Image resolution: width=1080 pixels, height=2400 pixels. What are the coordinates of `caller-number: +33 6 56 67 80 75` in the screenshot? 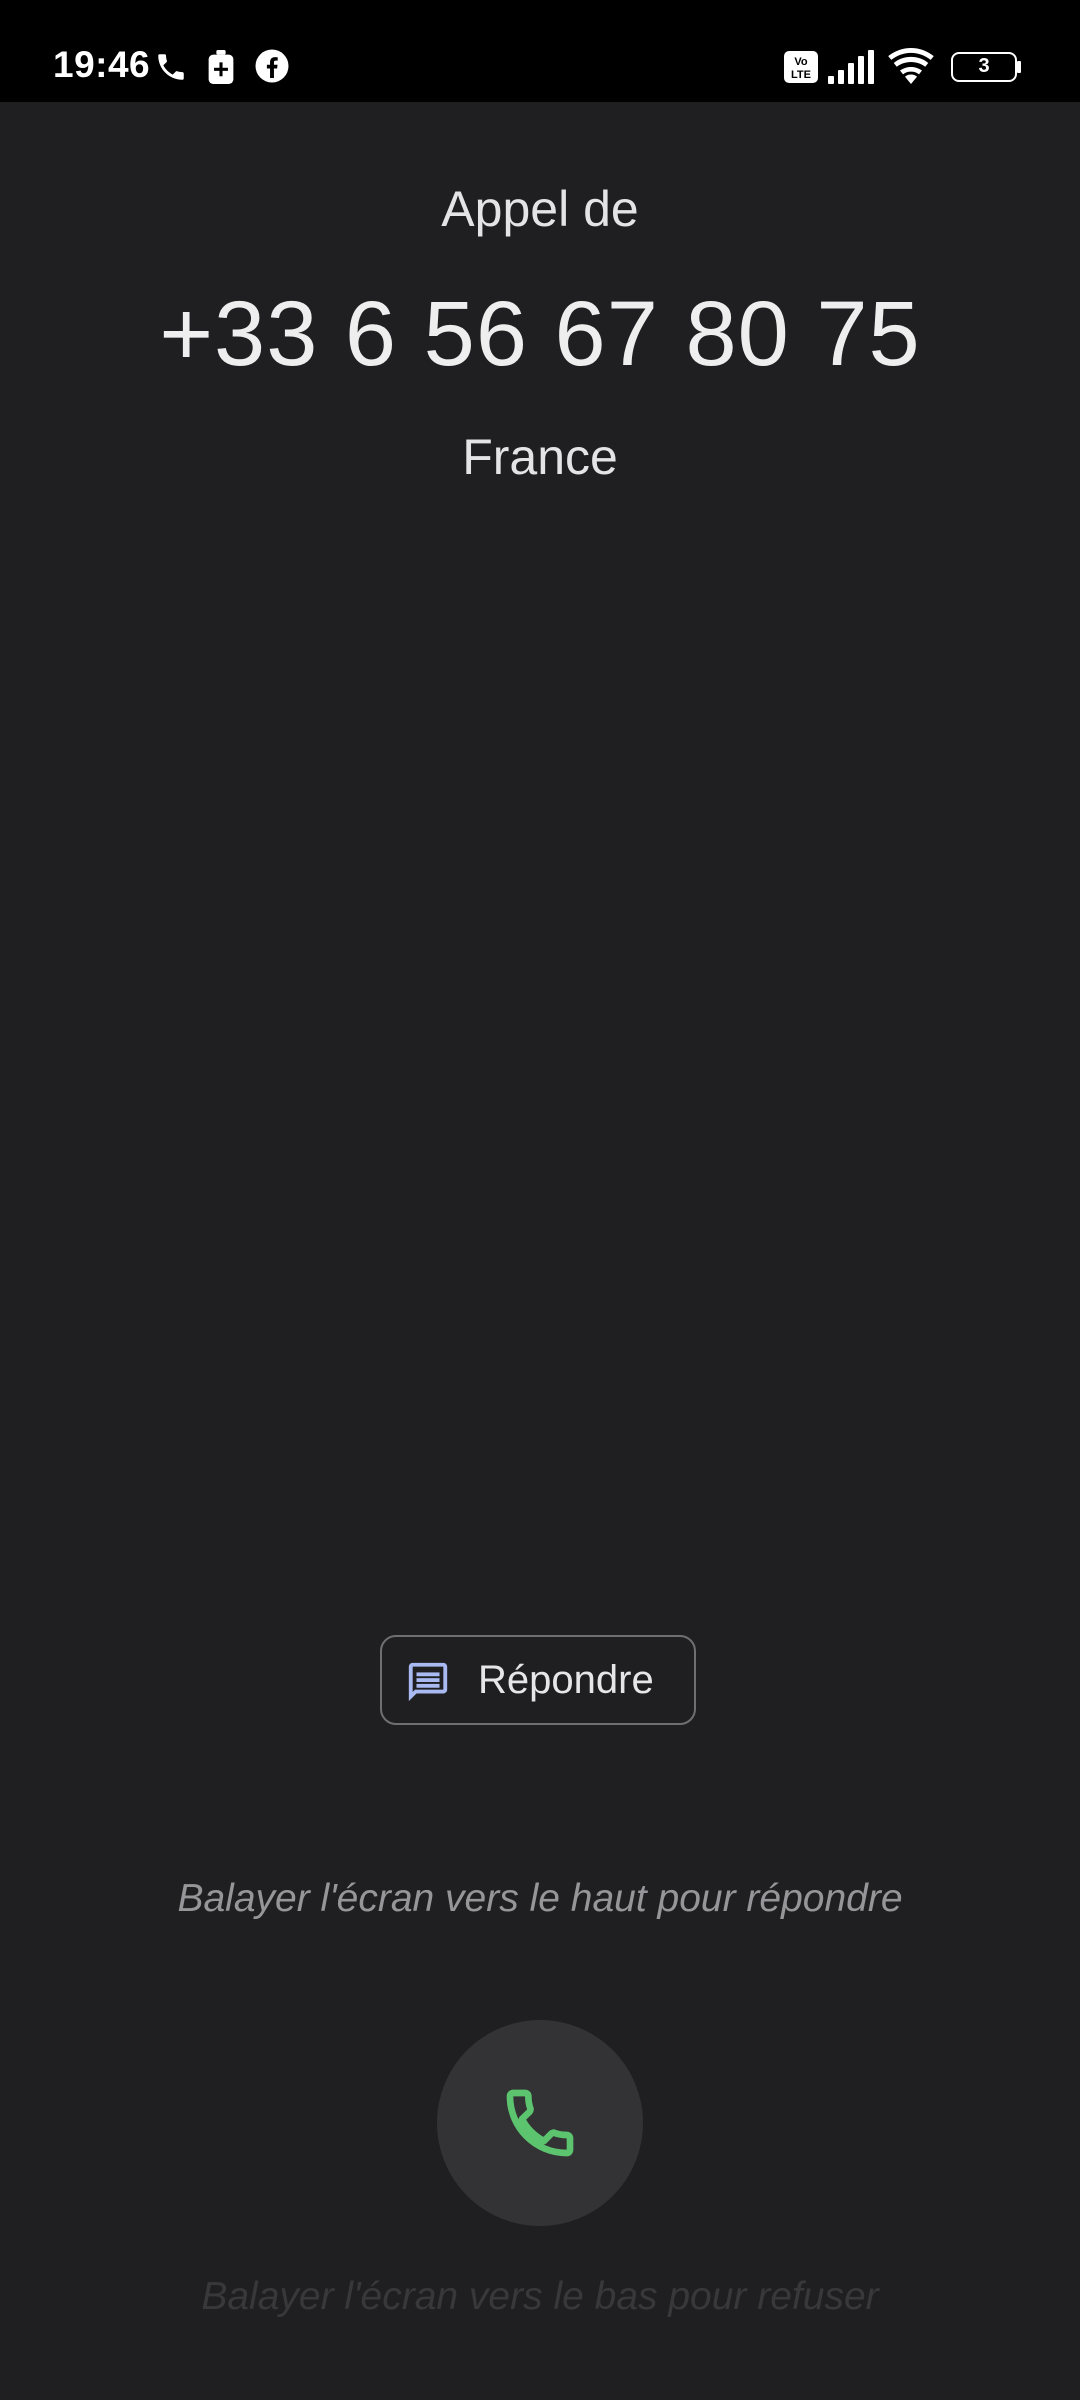 It's located at (540, 334).